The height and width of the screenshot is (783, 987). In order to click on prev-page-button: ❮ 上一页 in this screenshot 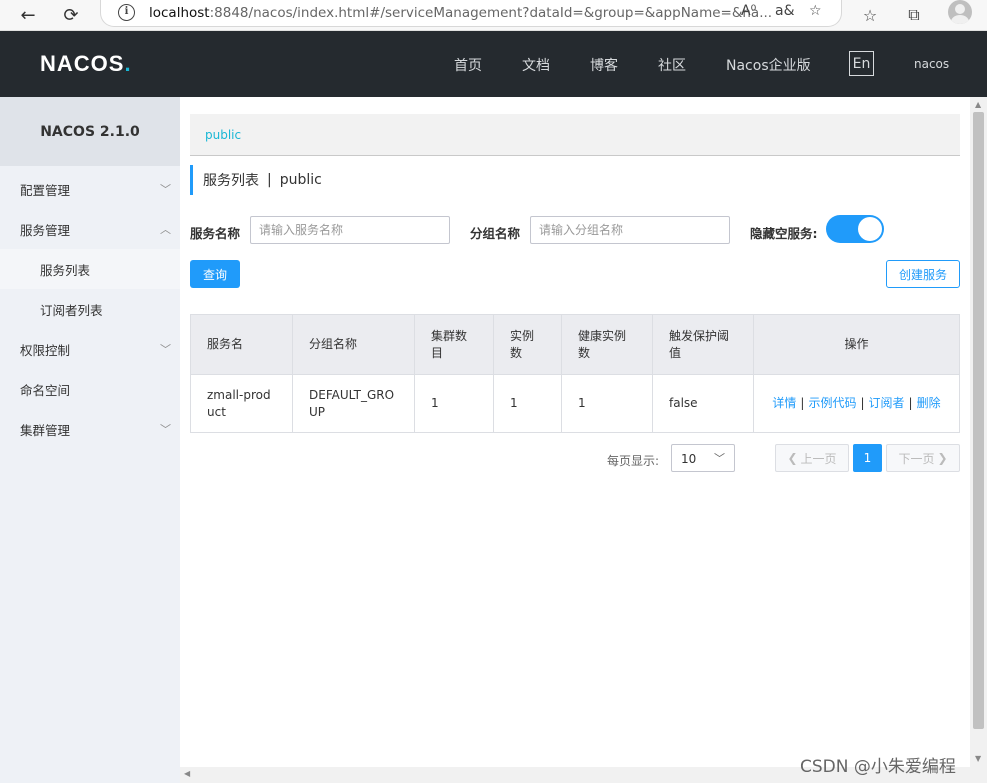, I will do `click(812, 458)`.